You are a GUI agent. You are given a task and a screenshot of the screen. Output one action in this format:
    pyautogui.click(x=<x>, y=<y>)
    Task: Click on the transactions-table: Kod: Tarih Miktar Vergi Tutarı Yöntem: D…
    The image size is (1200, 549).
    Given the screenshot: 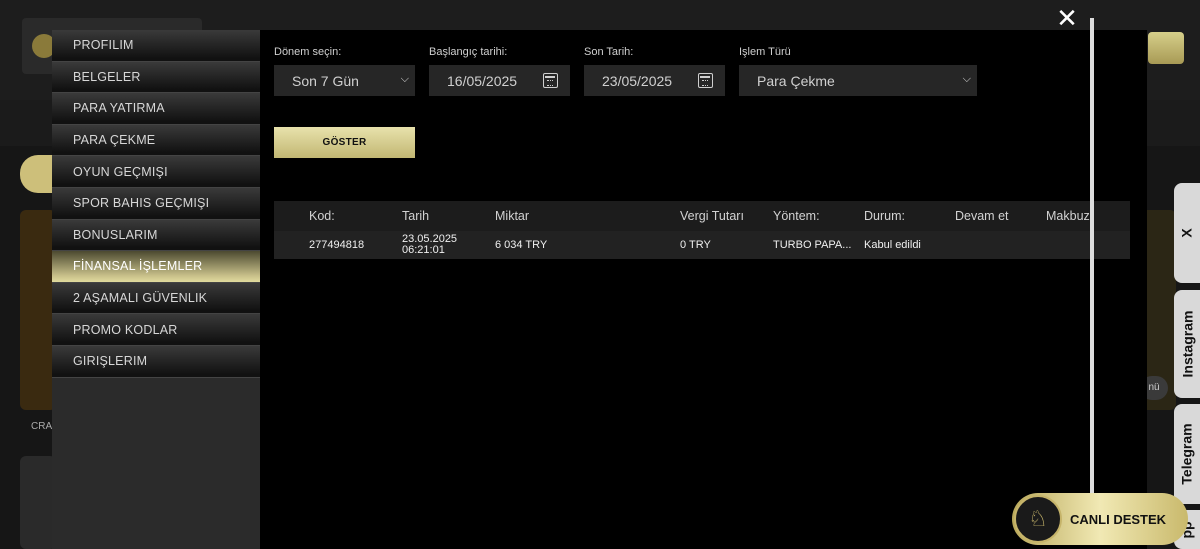 What is the action you would take?
    pyautogui.click(x=702, y=230)
    